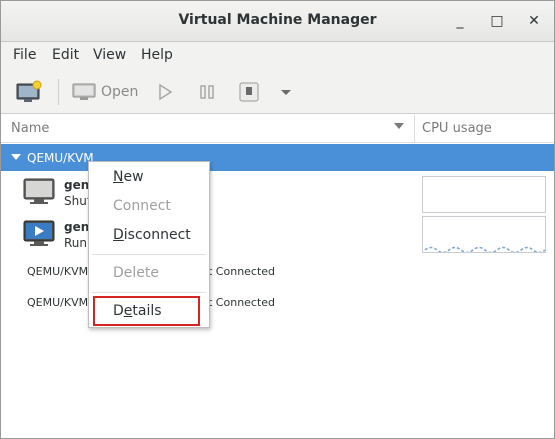 The height and width of the screenshot is (439, 555). I want to click on menu-item-disconnect: Disconnect, so click(152, 235).